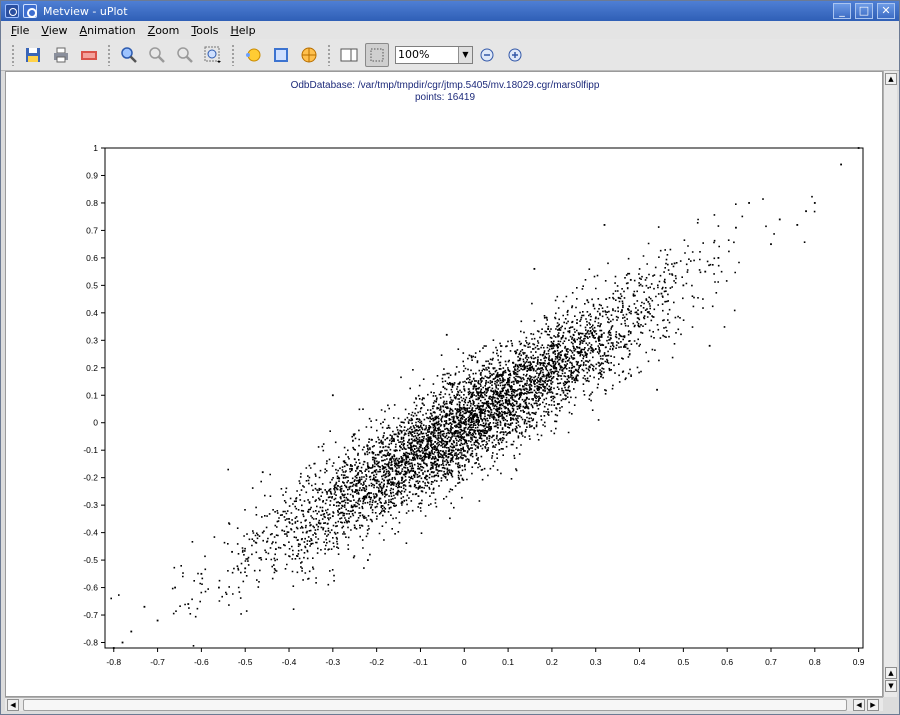  Describe the element at coordinates (129, 55) in the screenshot. I see `zoom-in-button` at that location.